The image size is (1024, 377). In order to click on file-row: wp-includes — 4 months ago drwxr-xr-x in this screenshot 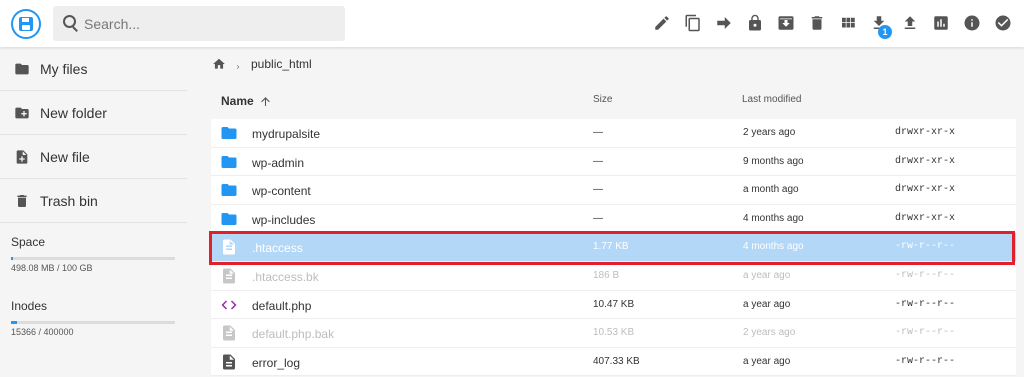, I will do `click(613, 219)`.